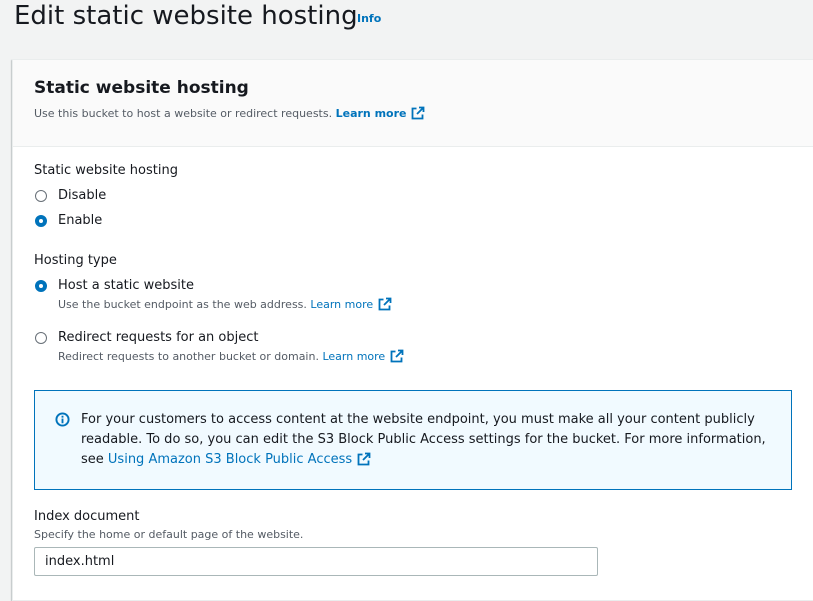 Image resolution: width=813 pixels, height=601 pixels. Describe the element at coordinates (316, 561) in the screenshot. I see `index-document-input` at that location.